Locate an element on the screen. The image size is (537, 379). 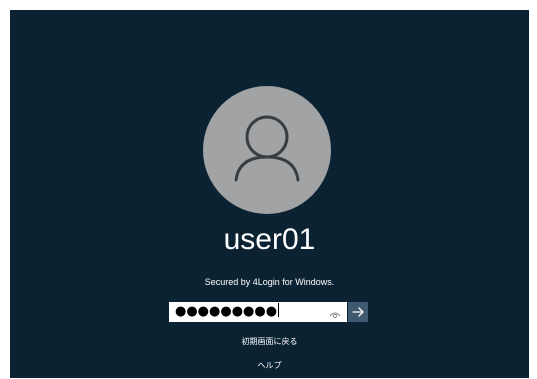
user-avatar is located at coordinates (267, 150).